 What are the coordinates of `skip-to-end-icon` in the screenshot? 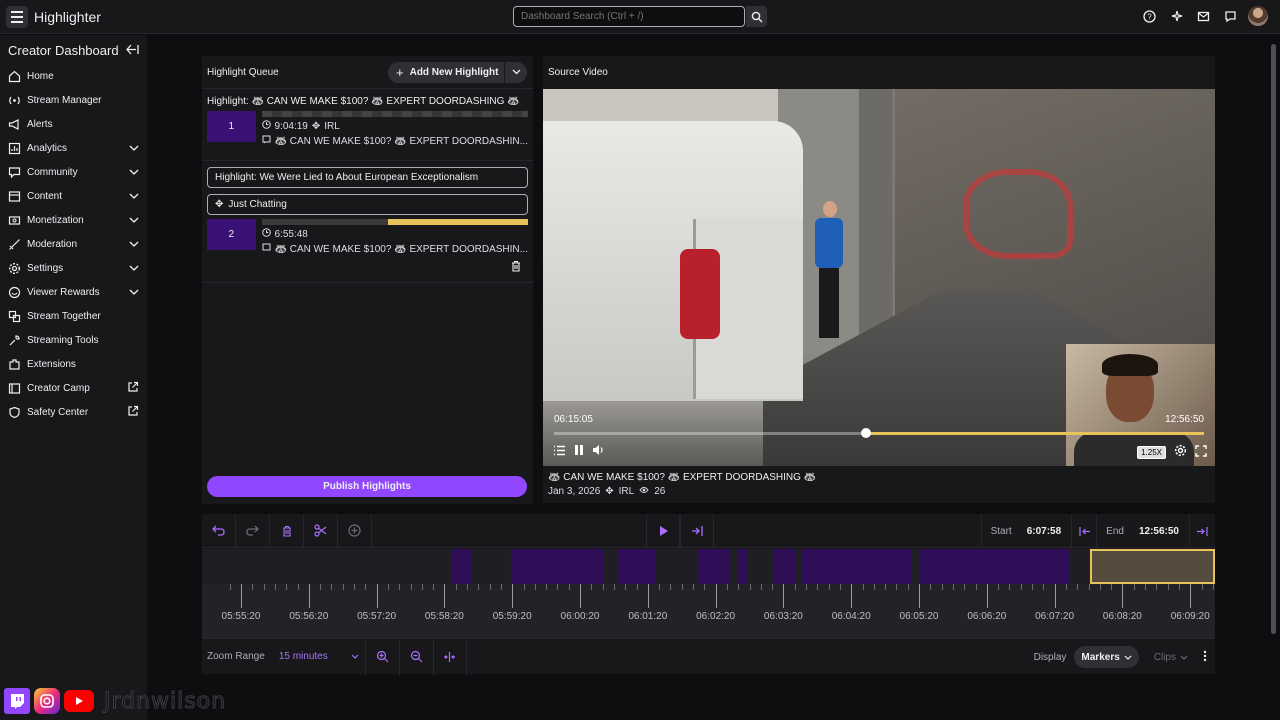 It's located at (697, 531).